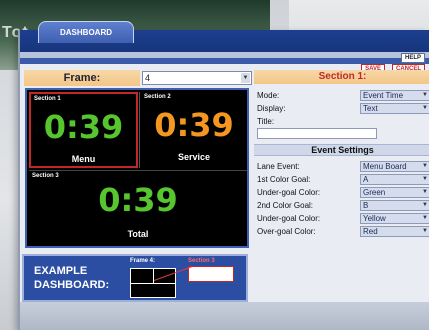 This screenshot has width=429, height=330. Describe the element at coordinates (286, 231) in the screenshot. I see `over-goal-label: Over-goal Color:` at that location.